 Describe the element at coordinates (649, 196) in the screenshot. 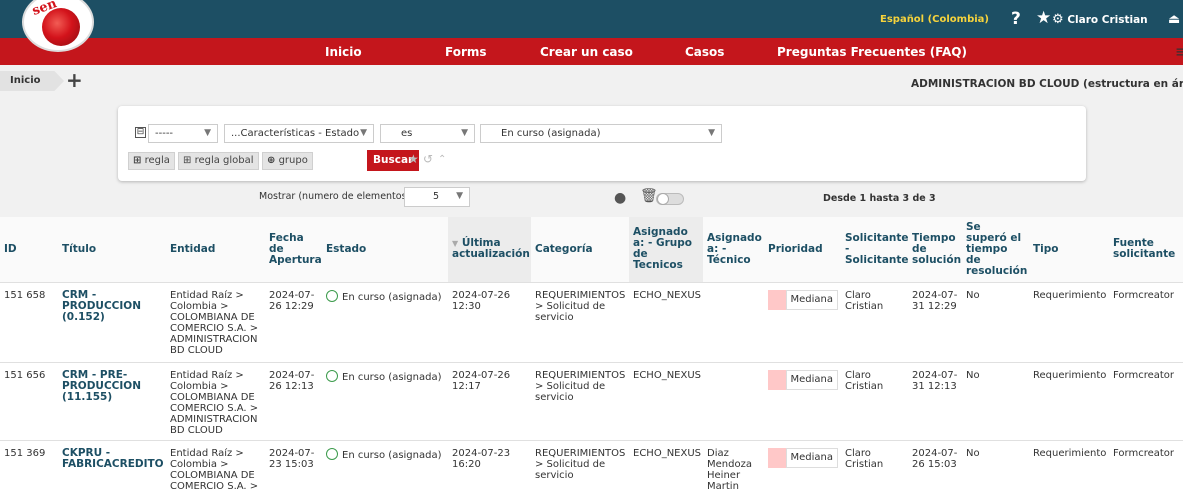

I see `trash-icon: 🗑` at that location.